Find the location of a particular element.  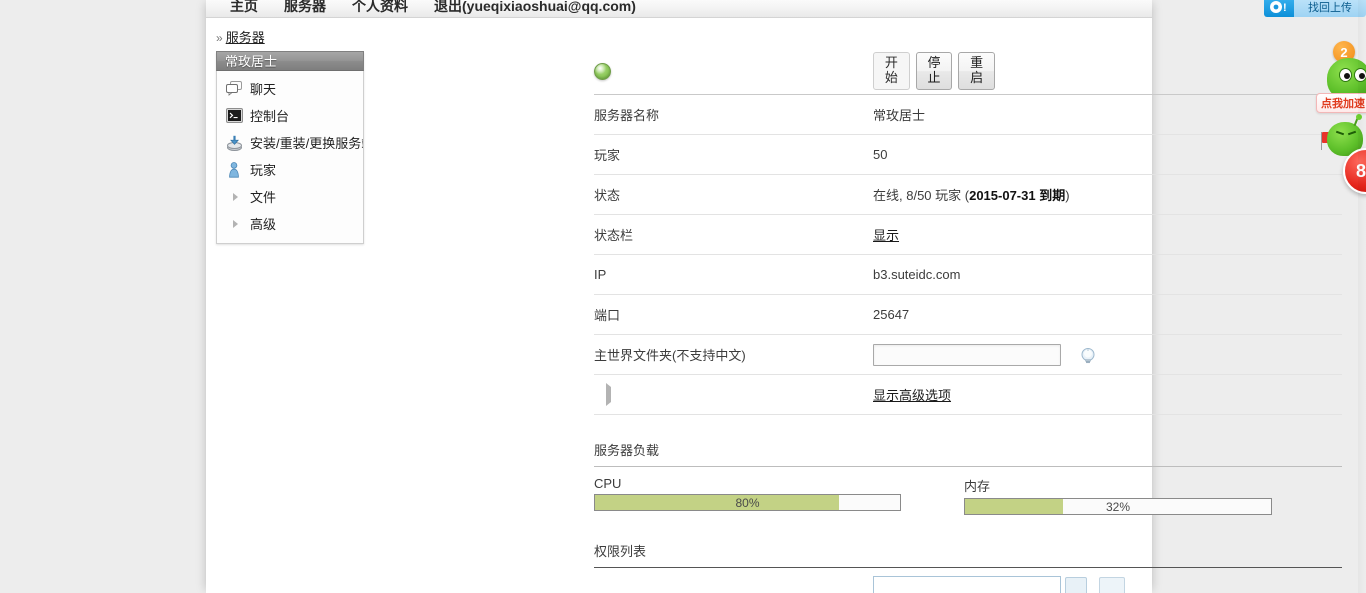

status-value-suffix: ) is located at coordinates (1067, 195).